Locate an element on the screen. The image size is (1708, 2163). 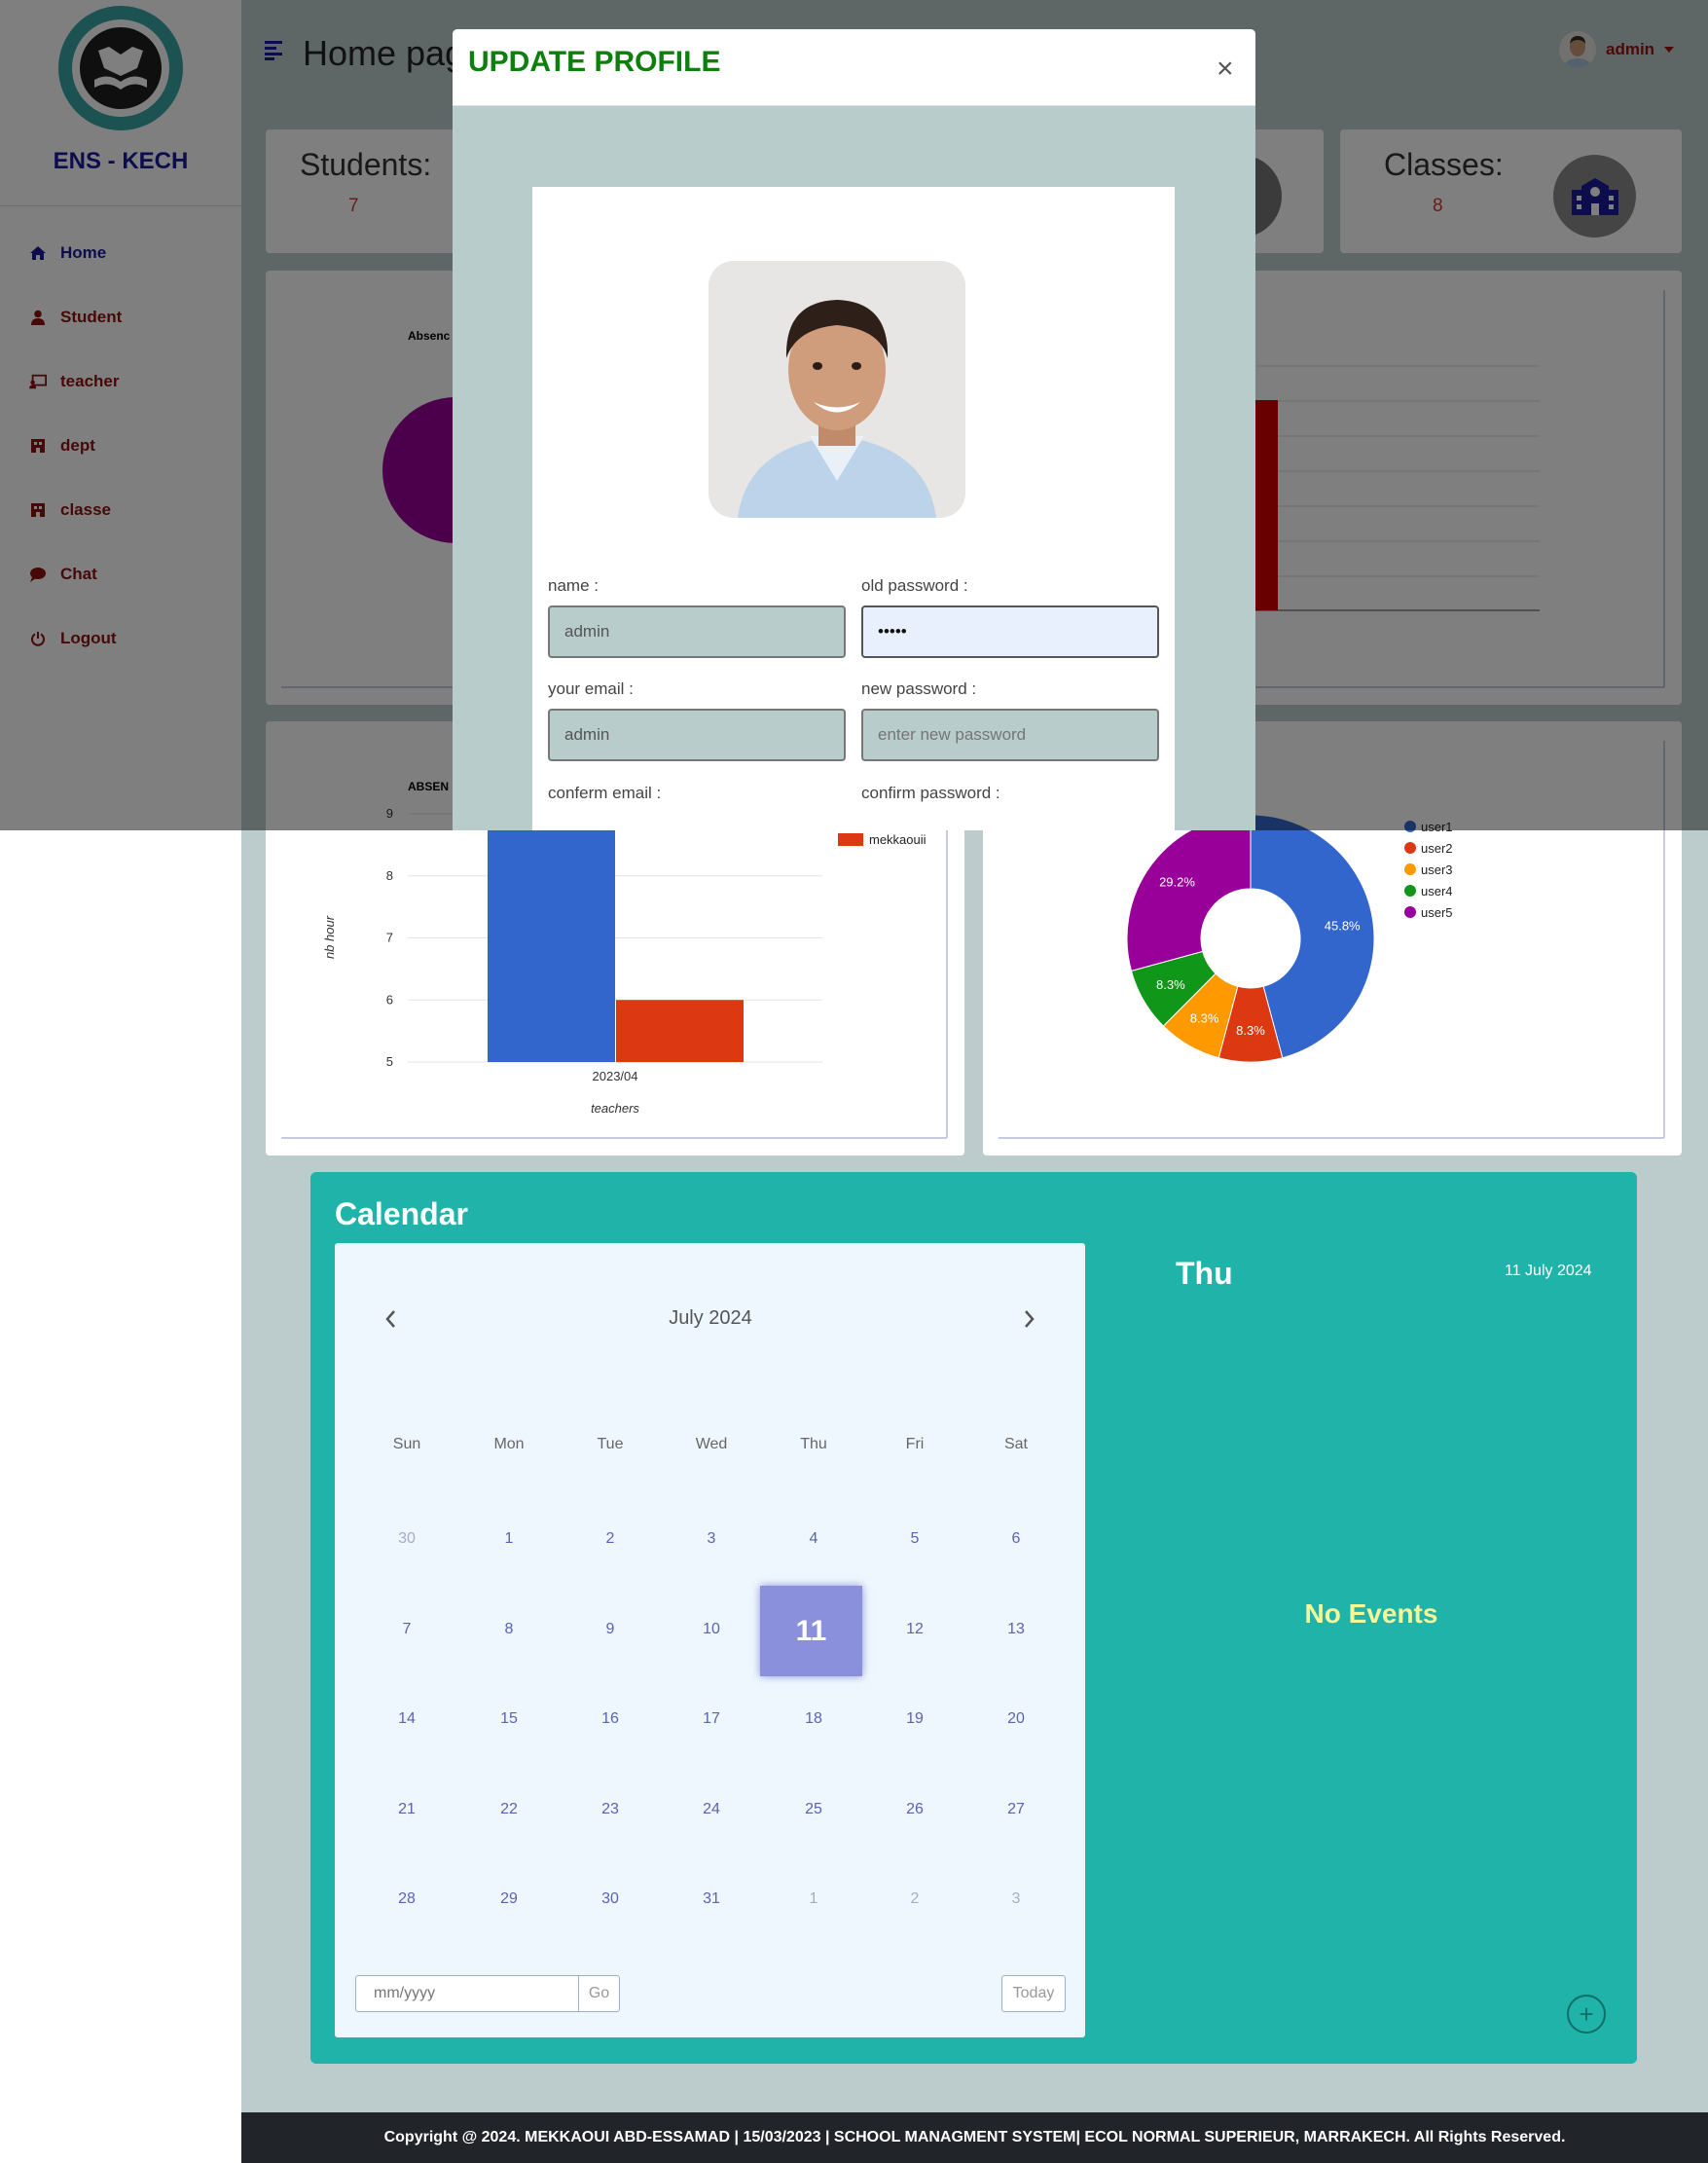
event-day: Thu is located at coordinates (1204, 1273).